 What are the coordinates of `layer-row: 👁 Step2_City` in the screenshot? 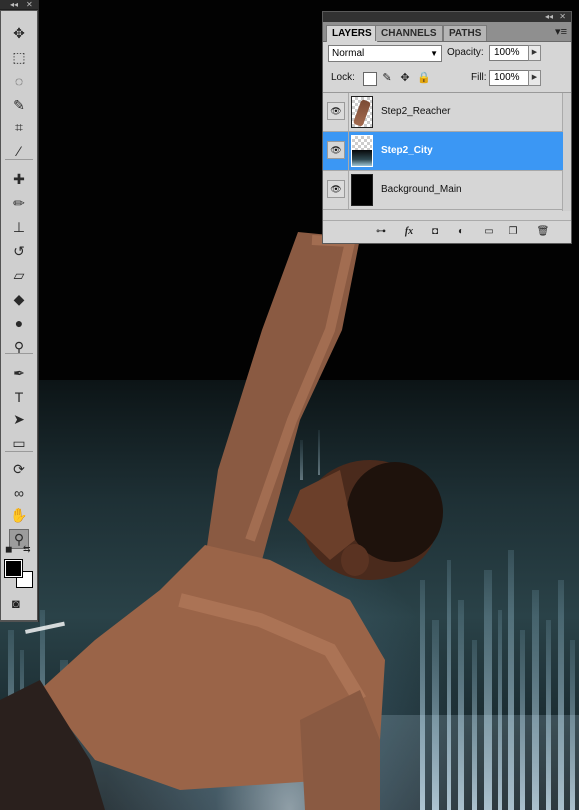 It's located at (443, 151).